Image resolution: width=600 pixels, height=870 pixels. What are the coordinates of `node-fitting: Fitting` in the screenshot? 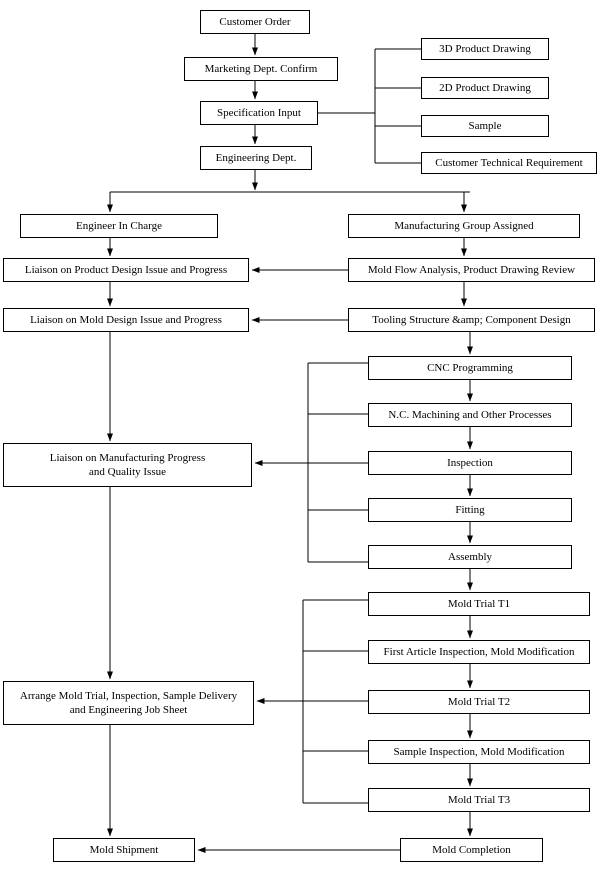 It's located at (470, 510).